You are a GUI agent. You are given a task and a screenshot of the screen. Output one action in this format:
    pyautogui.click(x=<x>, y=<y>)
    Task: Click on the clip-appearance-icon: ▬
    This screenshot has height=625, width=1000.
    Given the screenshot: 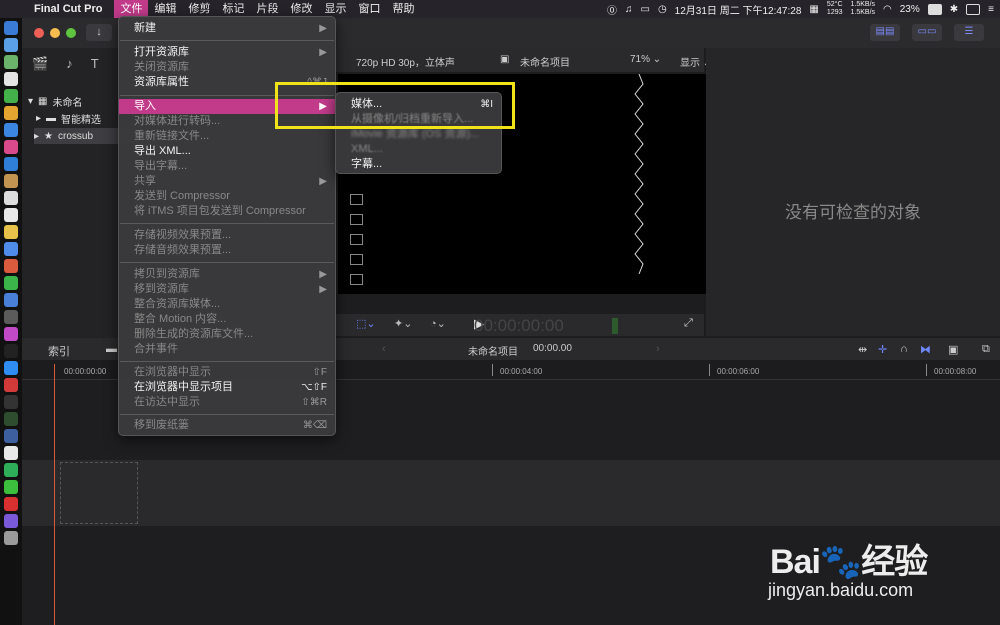 What is the action you would take?
    pyautogui.click(x=111, y=349)
    